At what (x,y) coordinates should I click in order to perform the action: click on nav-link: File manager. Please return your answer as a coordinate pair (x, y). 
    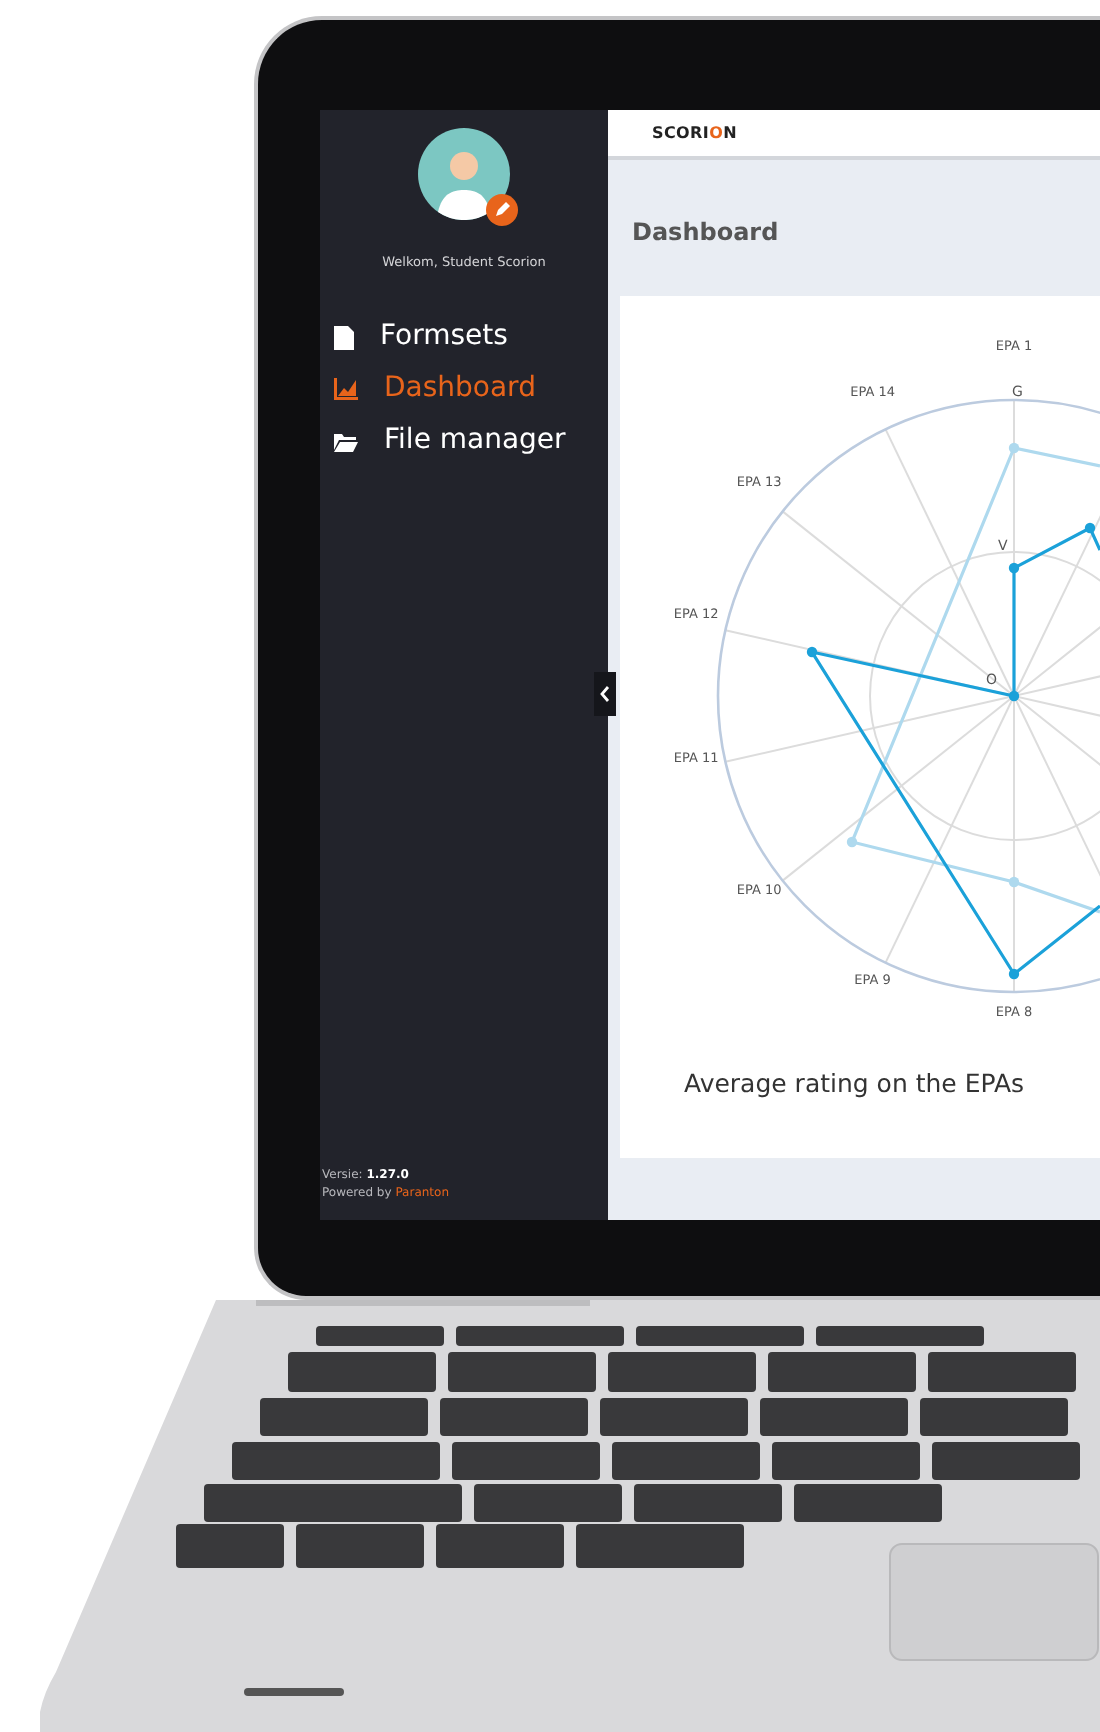
    Looking at the image, I should click on (443, 441).